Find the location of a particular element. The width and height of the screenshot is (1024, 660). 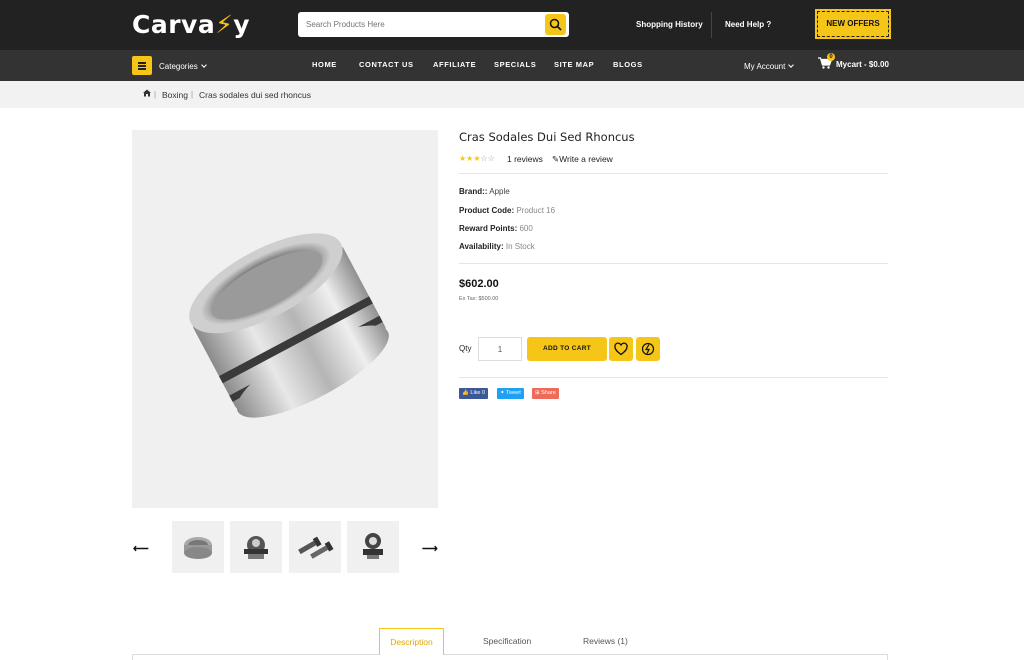

search-icon is located at coordinates (555, 24).